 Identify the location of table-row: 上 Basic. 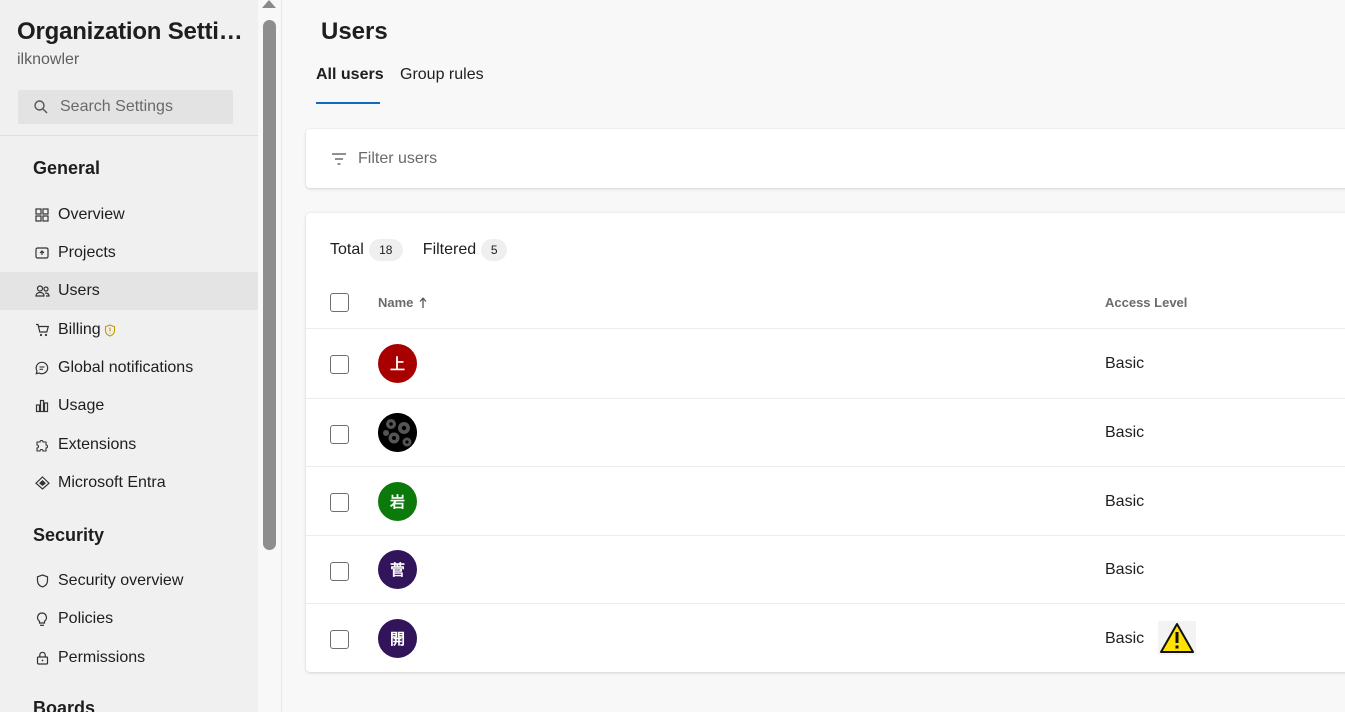
(825, 363).